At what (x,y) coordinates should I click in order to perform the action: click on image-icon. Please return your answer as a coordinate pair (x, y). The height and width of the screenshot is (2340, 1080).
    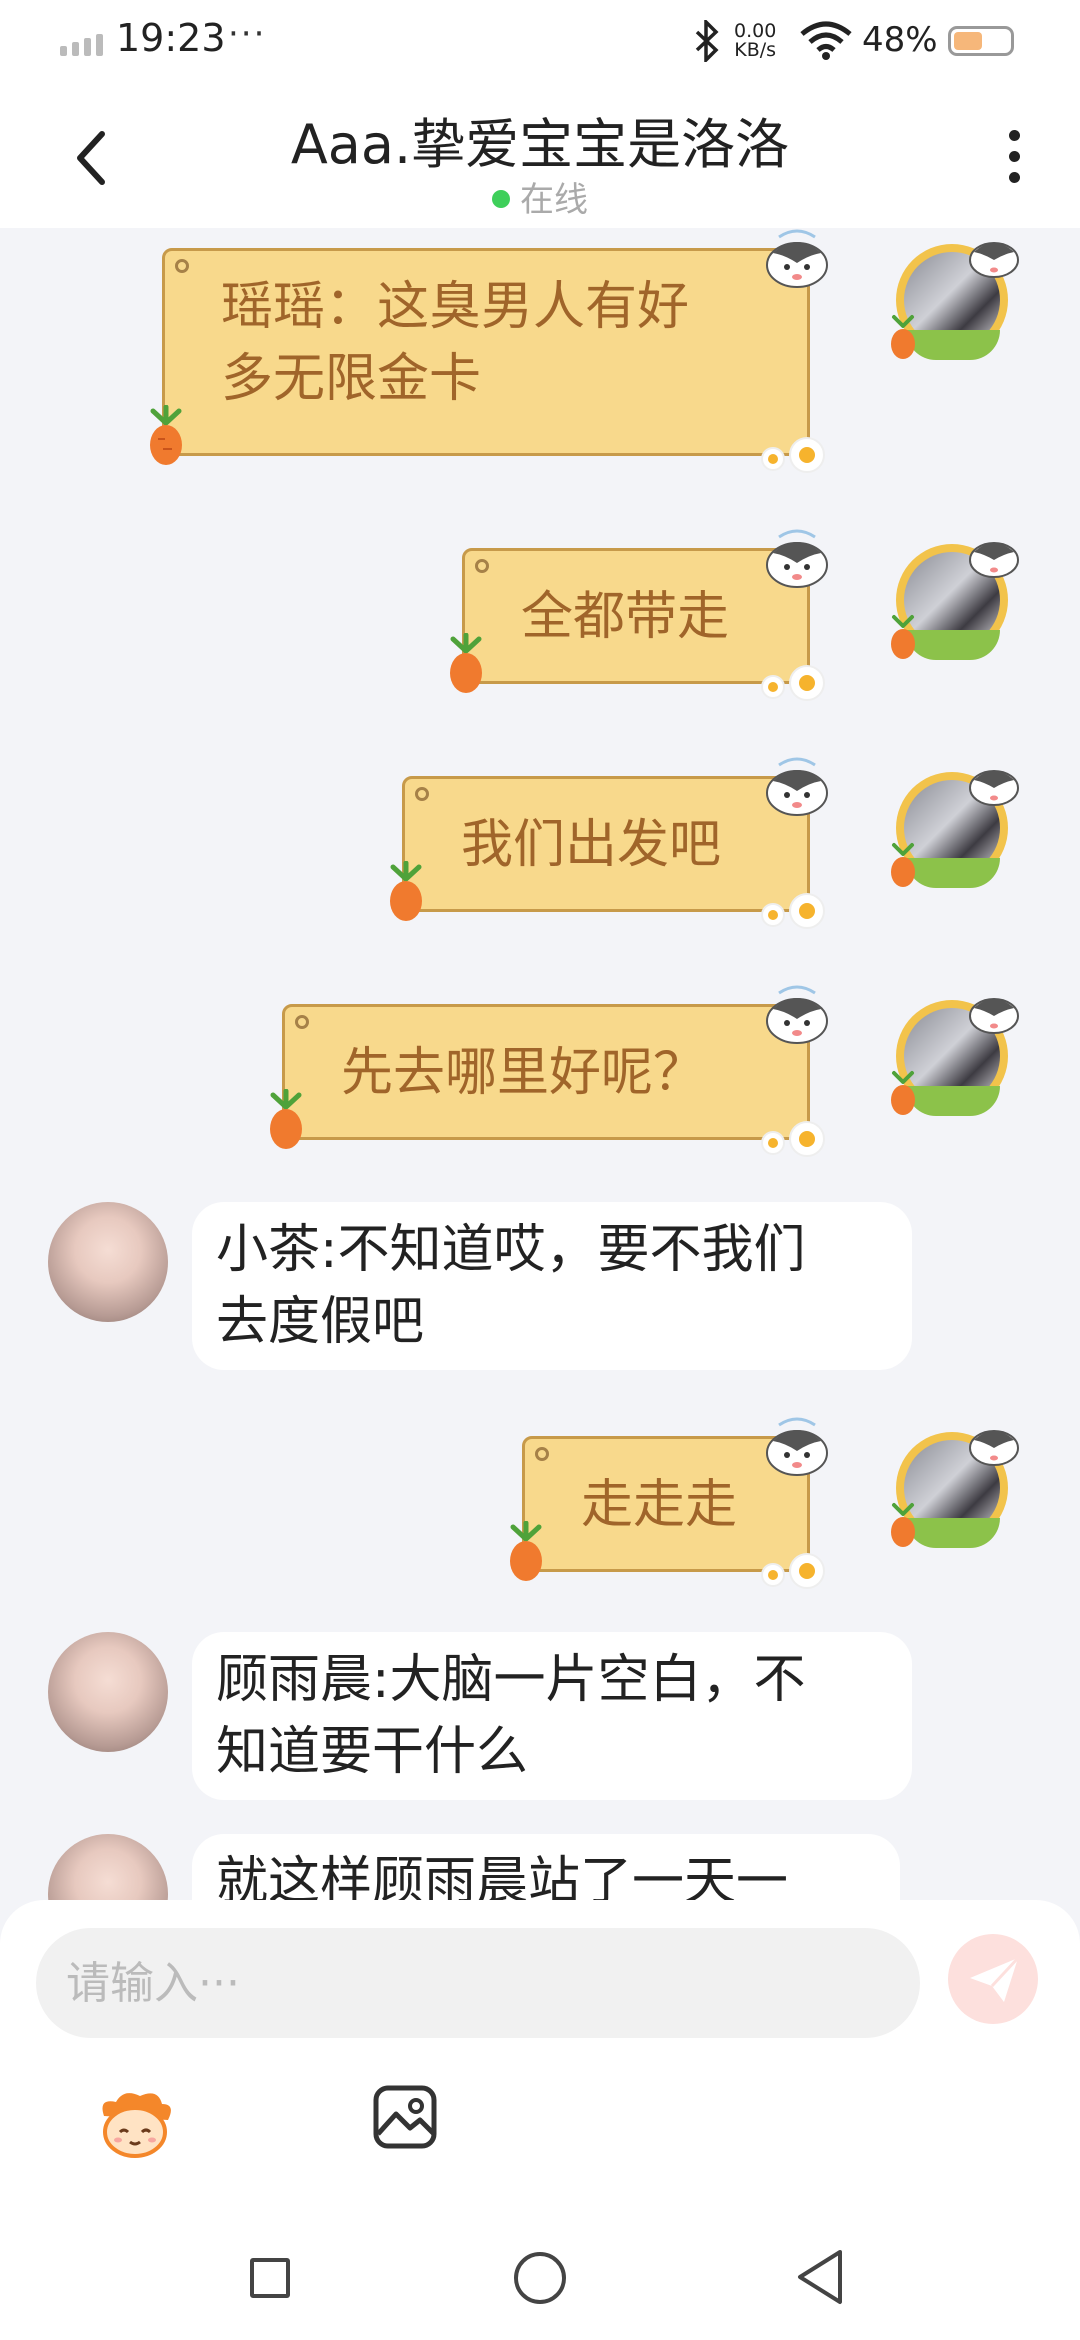
    Looking at the image, I should click on (405, 2117).